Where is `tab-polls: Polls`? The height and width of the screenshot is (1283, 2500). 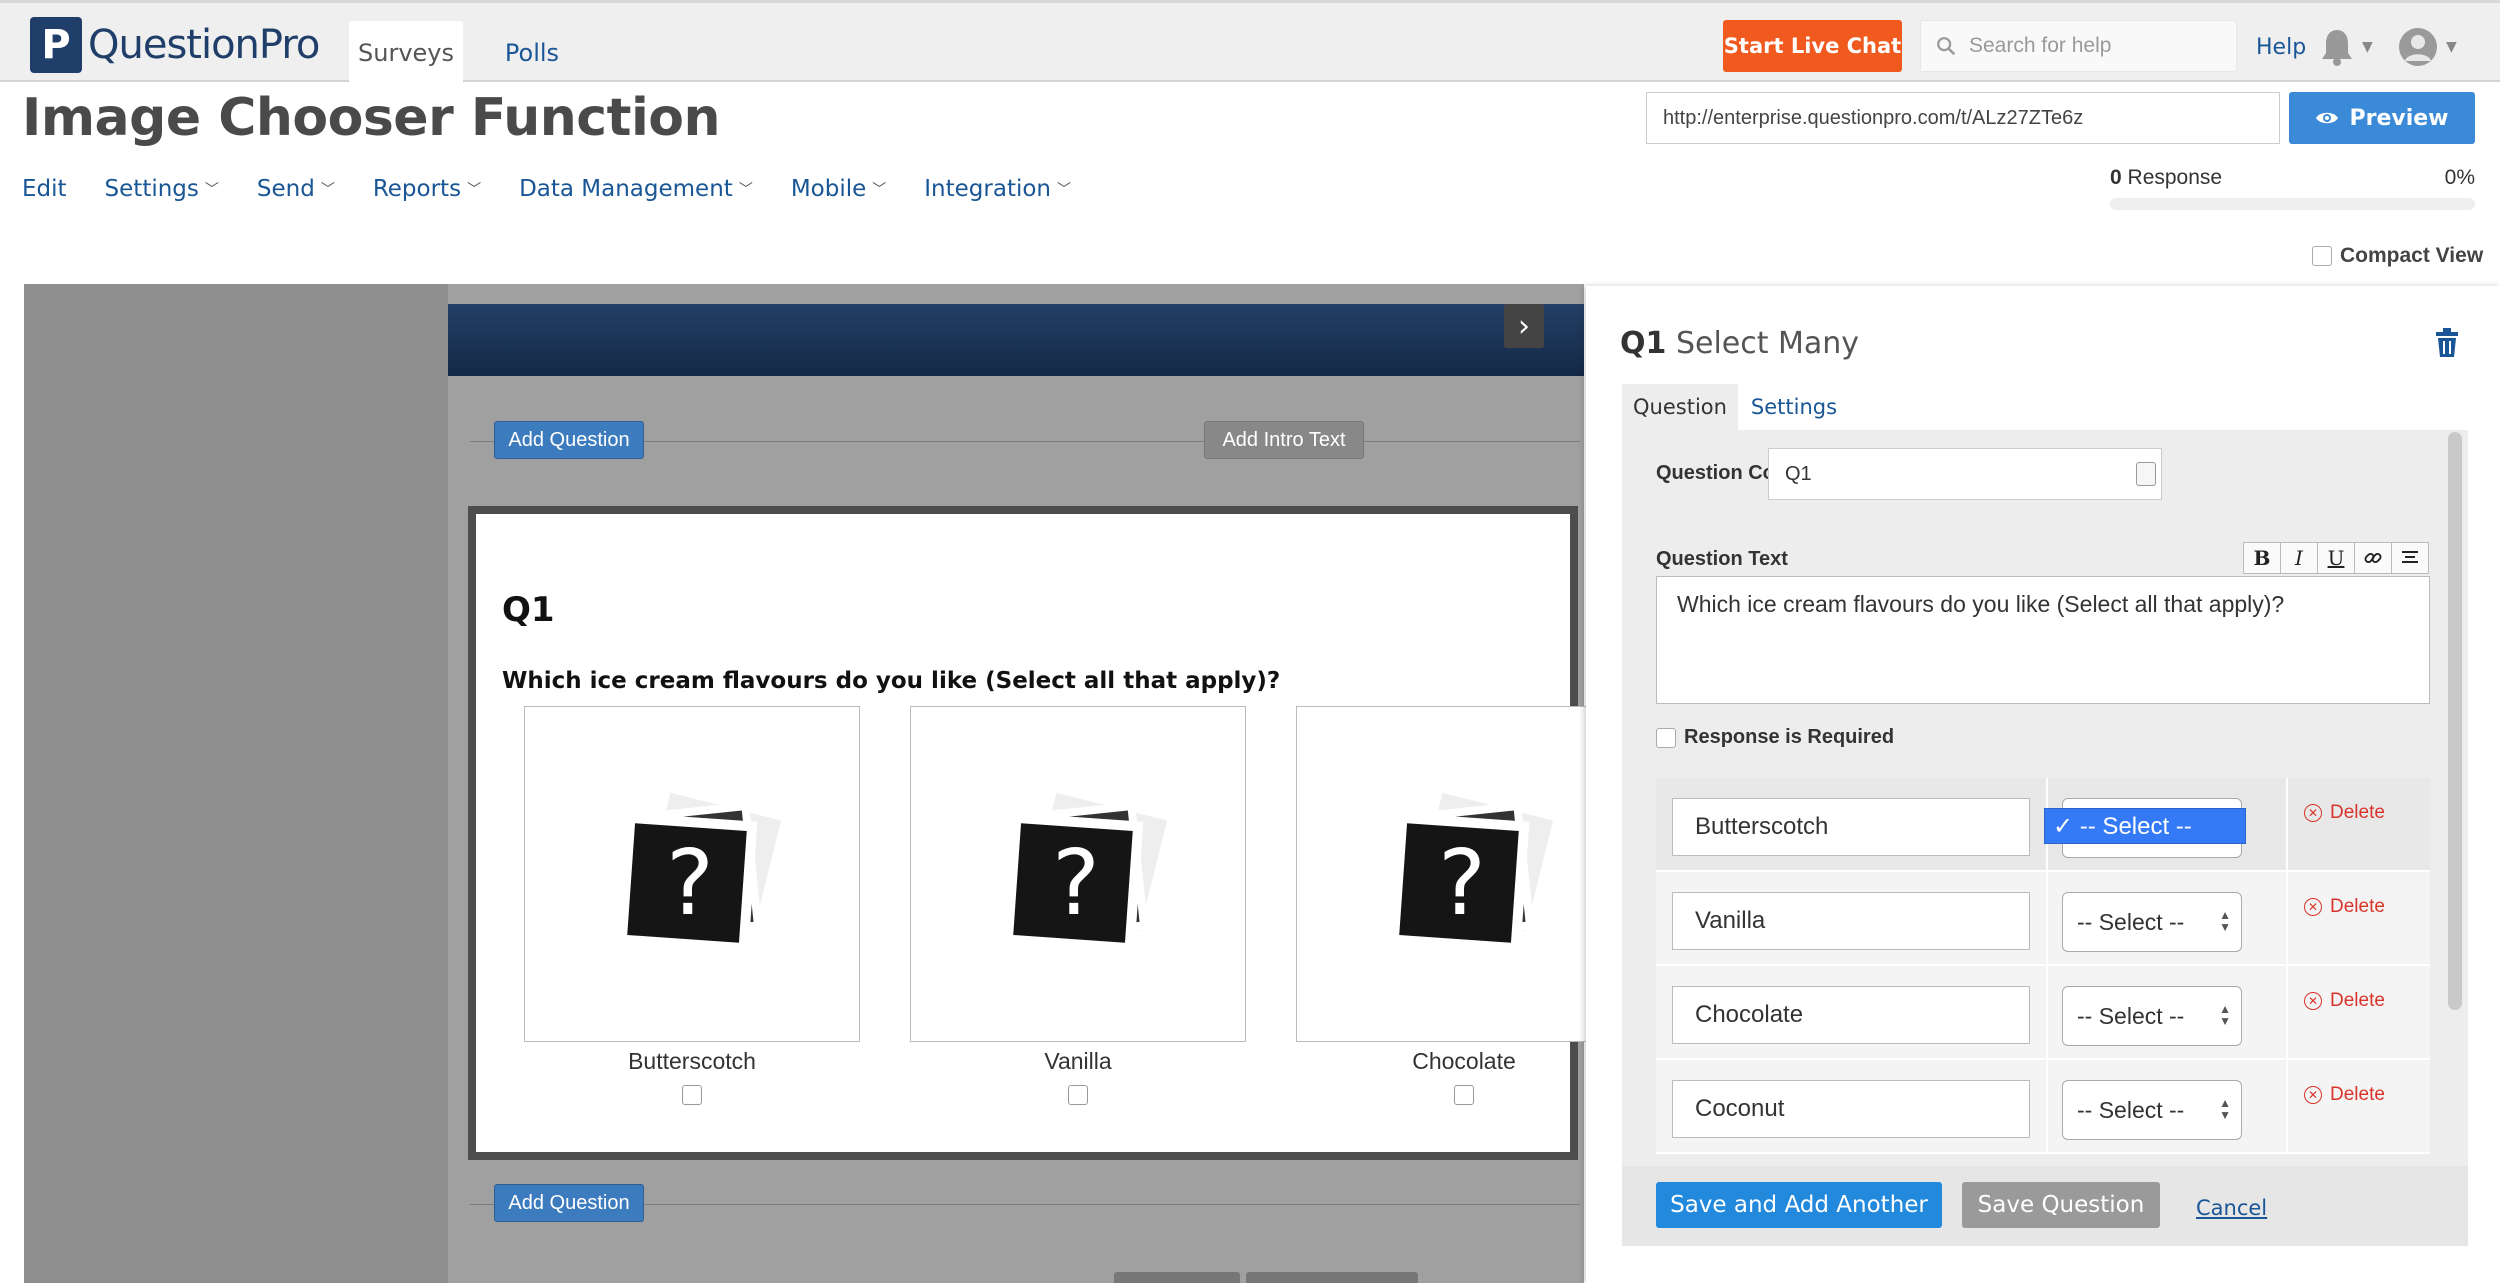 tab-polls: Polls is located at coordinates (532, 53).